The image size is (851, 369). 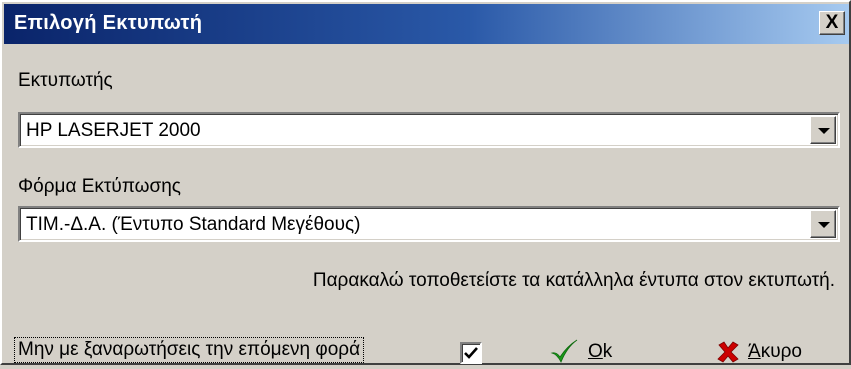 I want to click on title-bar: Επιλογή Εκτυπωτή X, so click(x=426, y=24).